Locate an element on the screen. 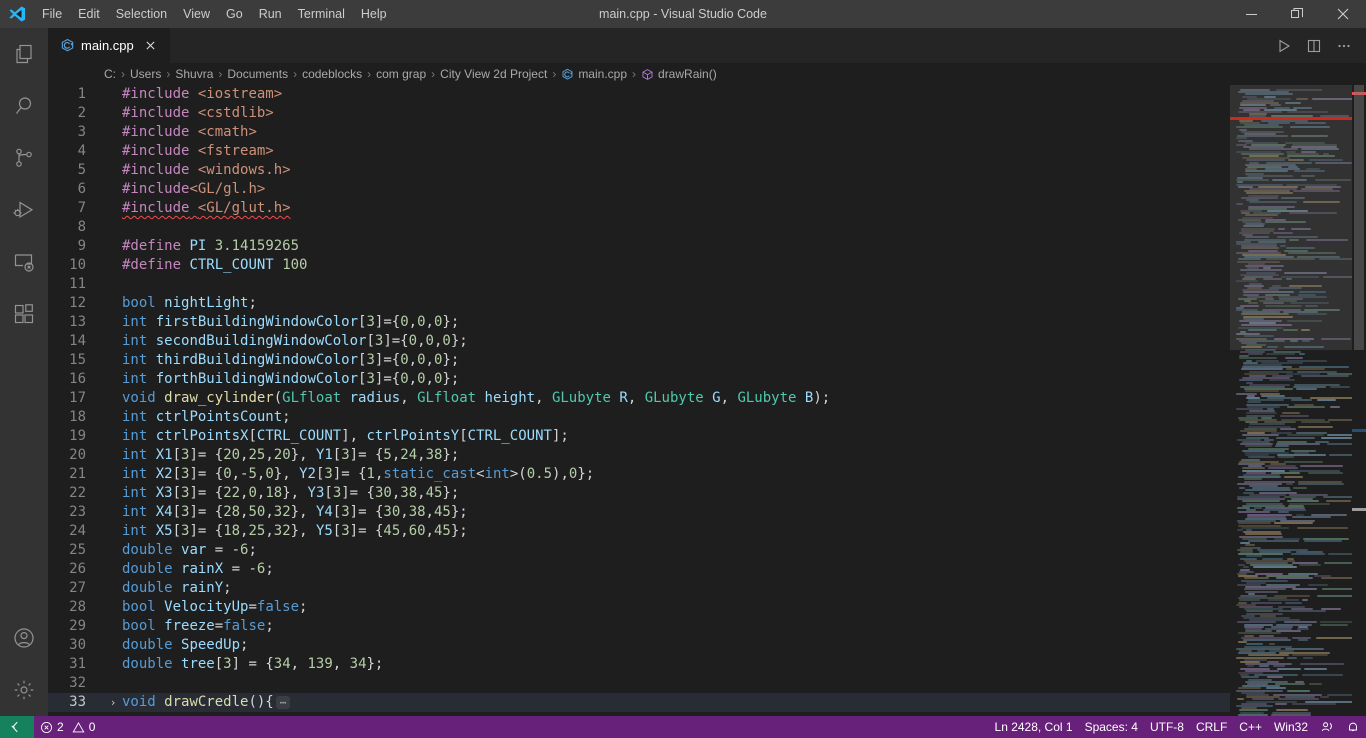  menu-go: Go is located at coordinates (234, 14).